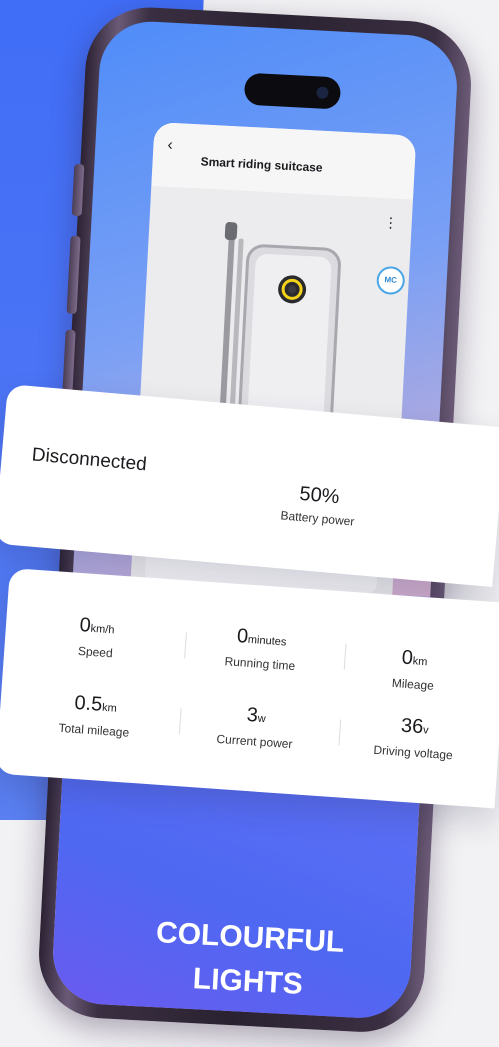  I want to click on stat-unit: km/h, so click(102, 629).